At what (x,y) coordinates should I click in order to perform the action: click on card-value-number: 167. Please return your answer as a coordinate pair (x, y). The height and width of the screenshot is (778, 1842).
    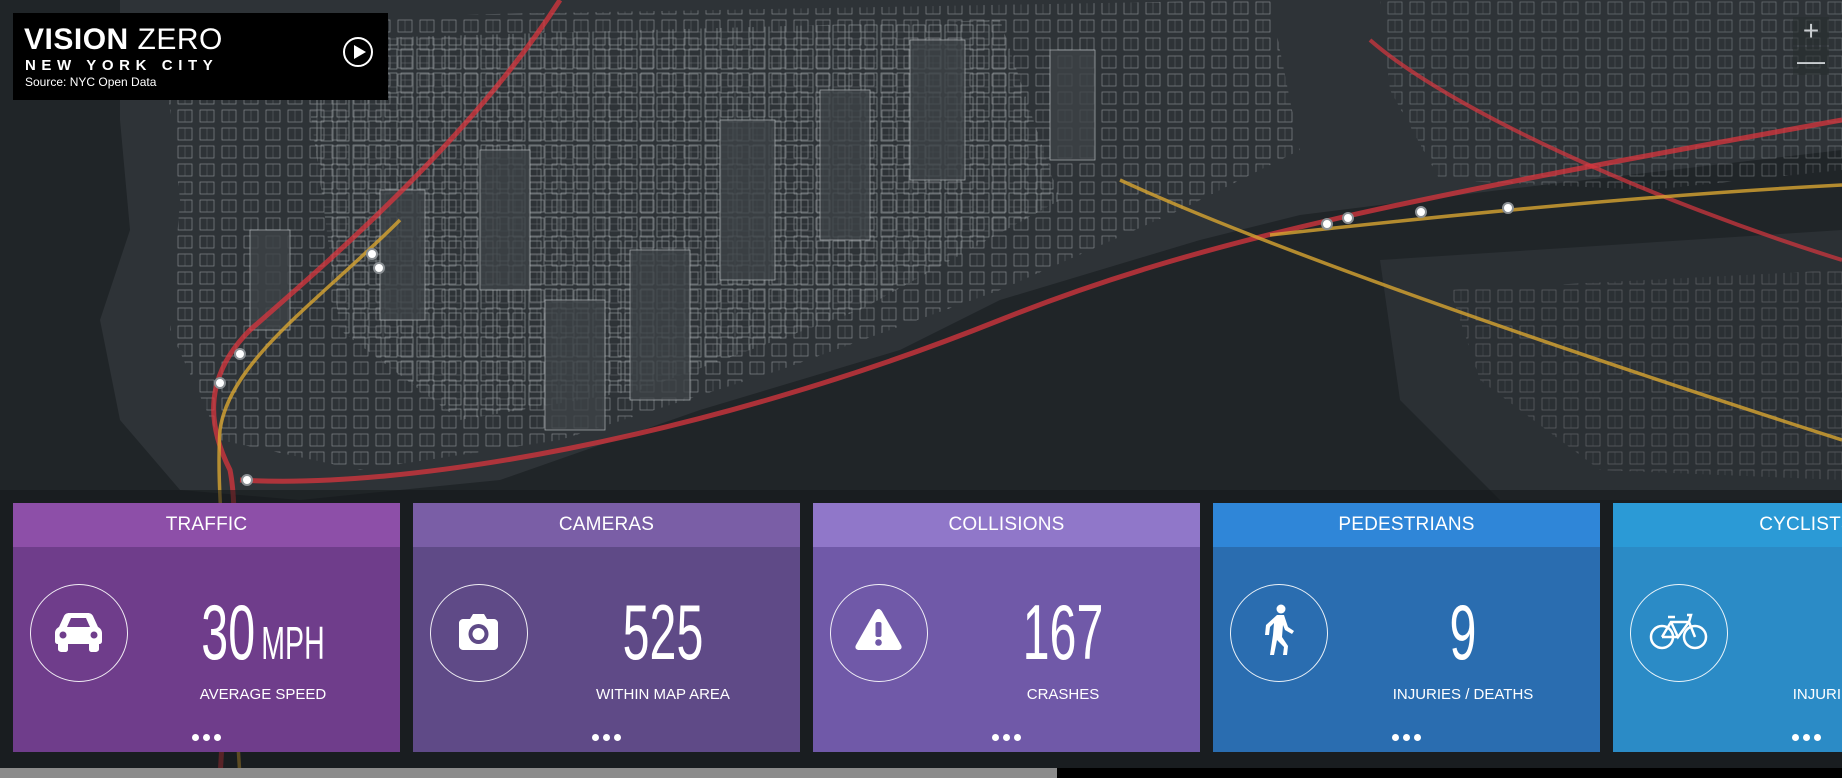
    Looking at the image, I should click on (1063, 632).